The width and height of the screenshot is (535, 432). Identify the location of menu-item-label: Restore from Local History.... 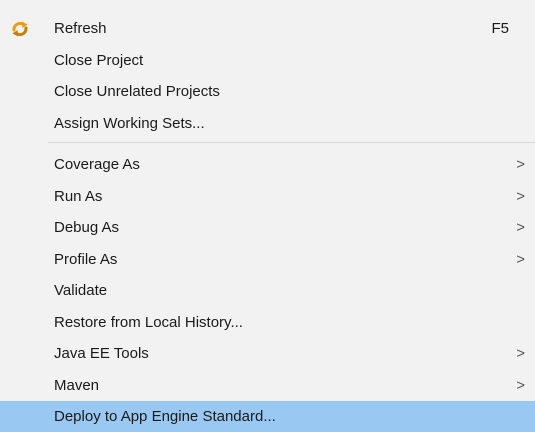
(148, 322).